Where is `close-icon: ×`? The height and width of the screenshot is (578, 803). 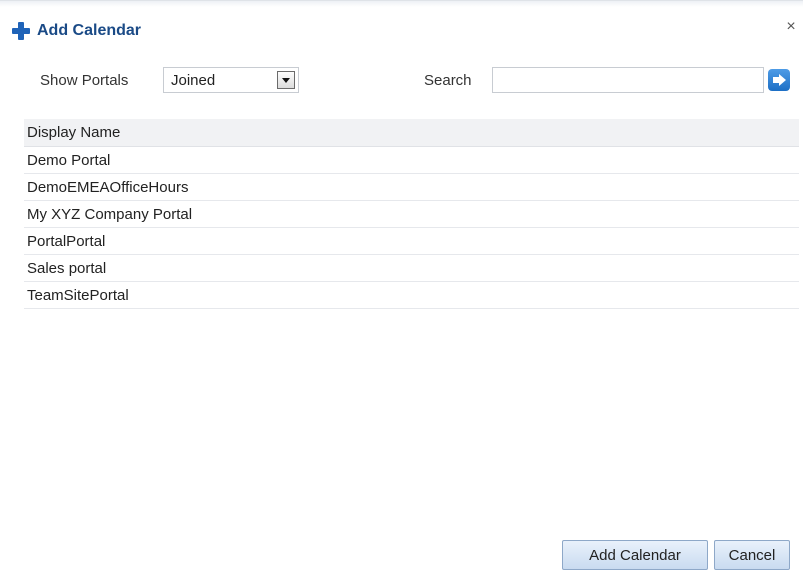 close-icon: × is located at coordinates (791, 27).